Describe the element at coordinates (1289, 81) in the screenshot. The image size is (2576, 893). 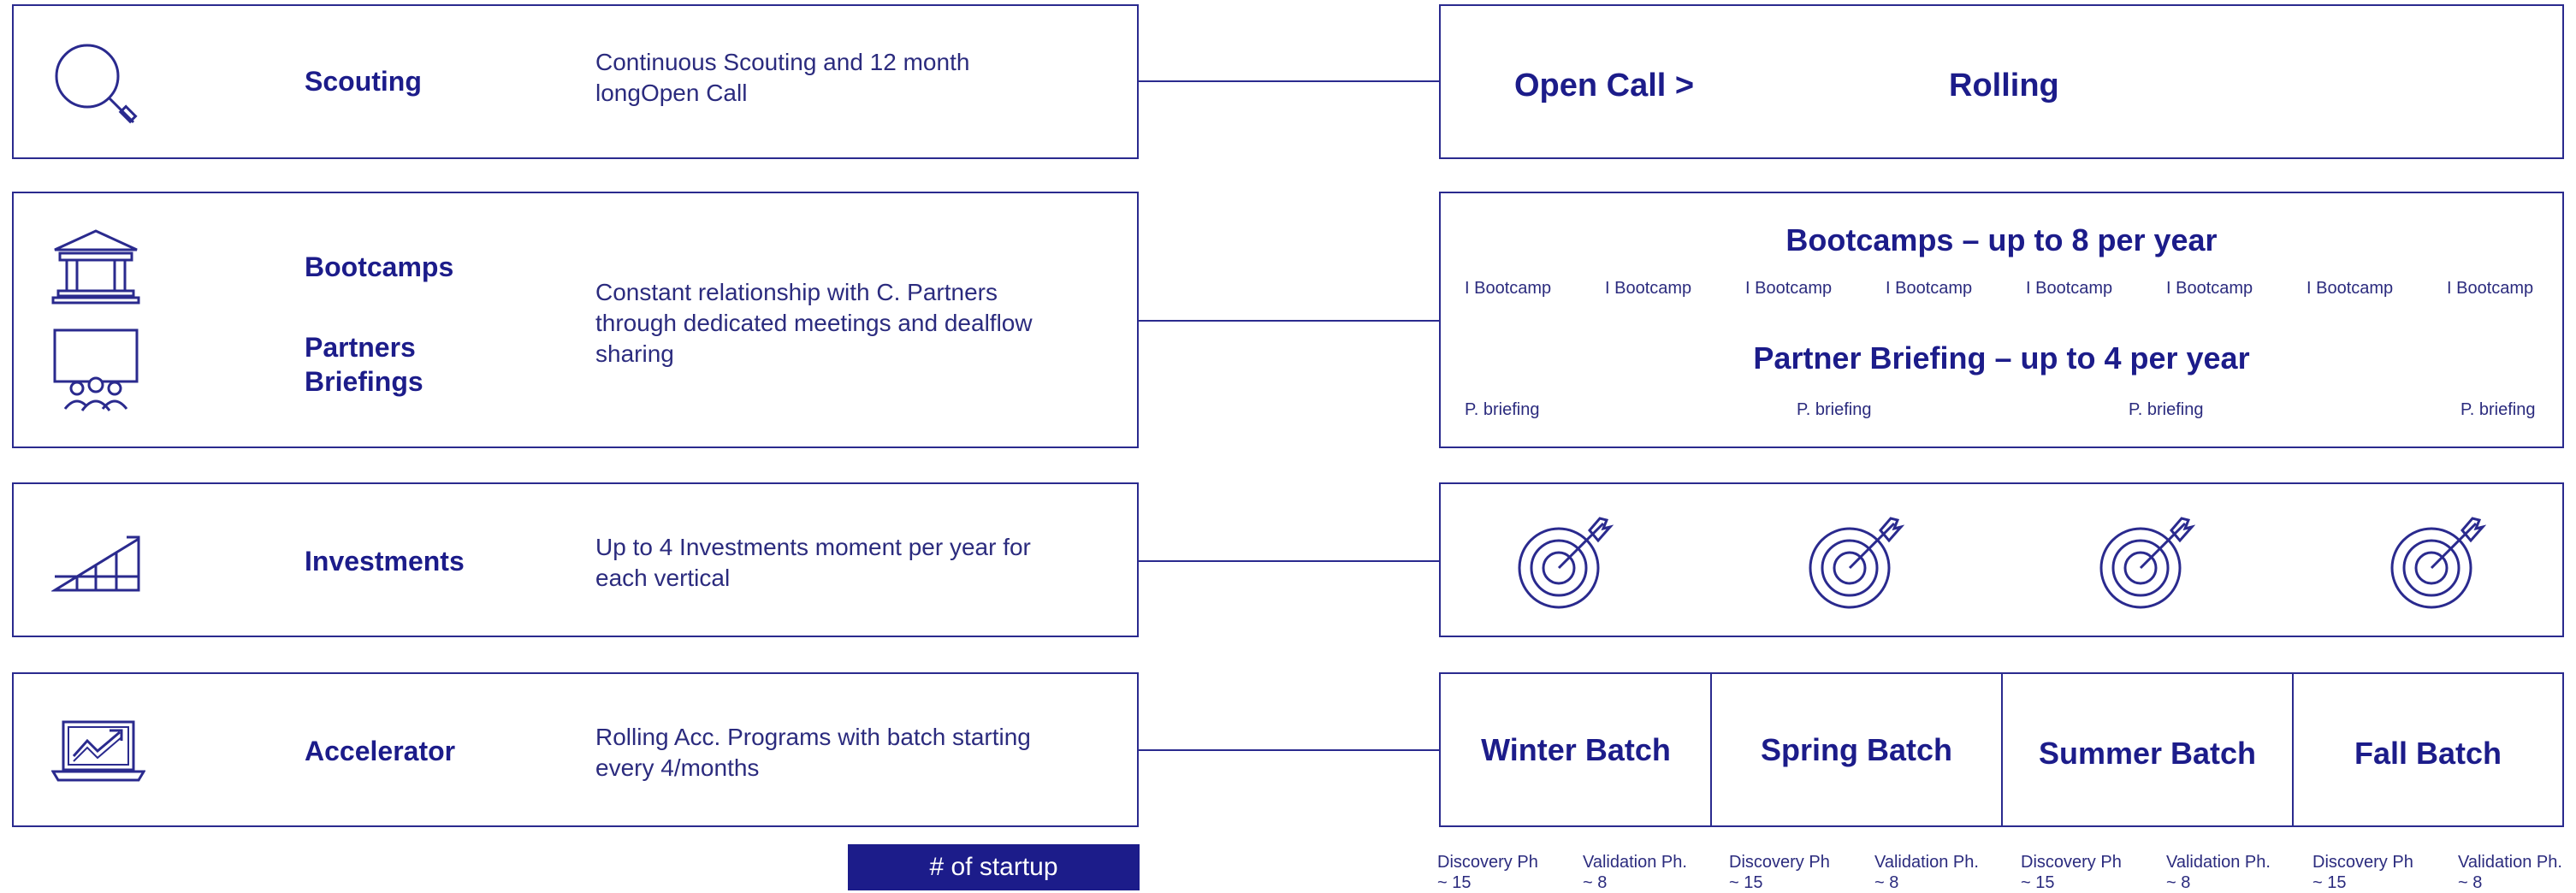
I see `connector-scouting` at that location.